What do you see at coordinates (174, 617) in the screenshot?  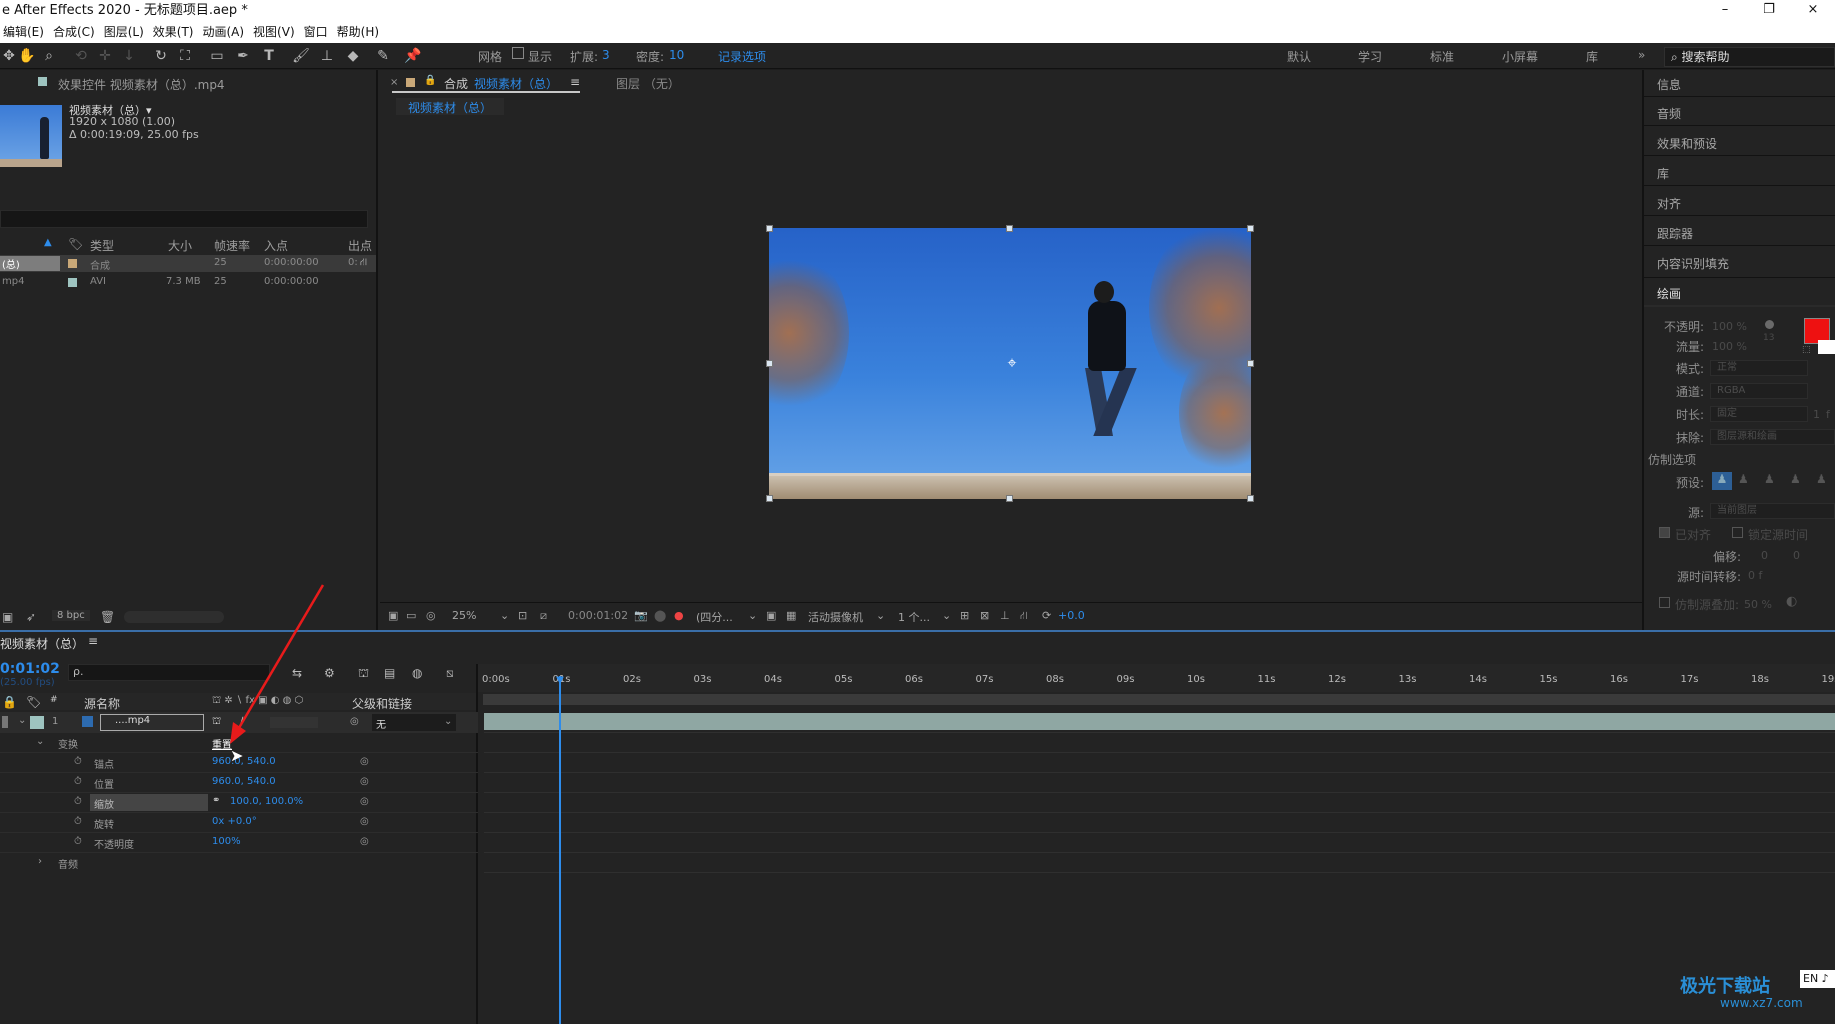 I see `thumbnail-slider` at bounding box center [174, 617].